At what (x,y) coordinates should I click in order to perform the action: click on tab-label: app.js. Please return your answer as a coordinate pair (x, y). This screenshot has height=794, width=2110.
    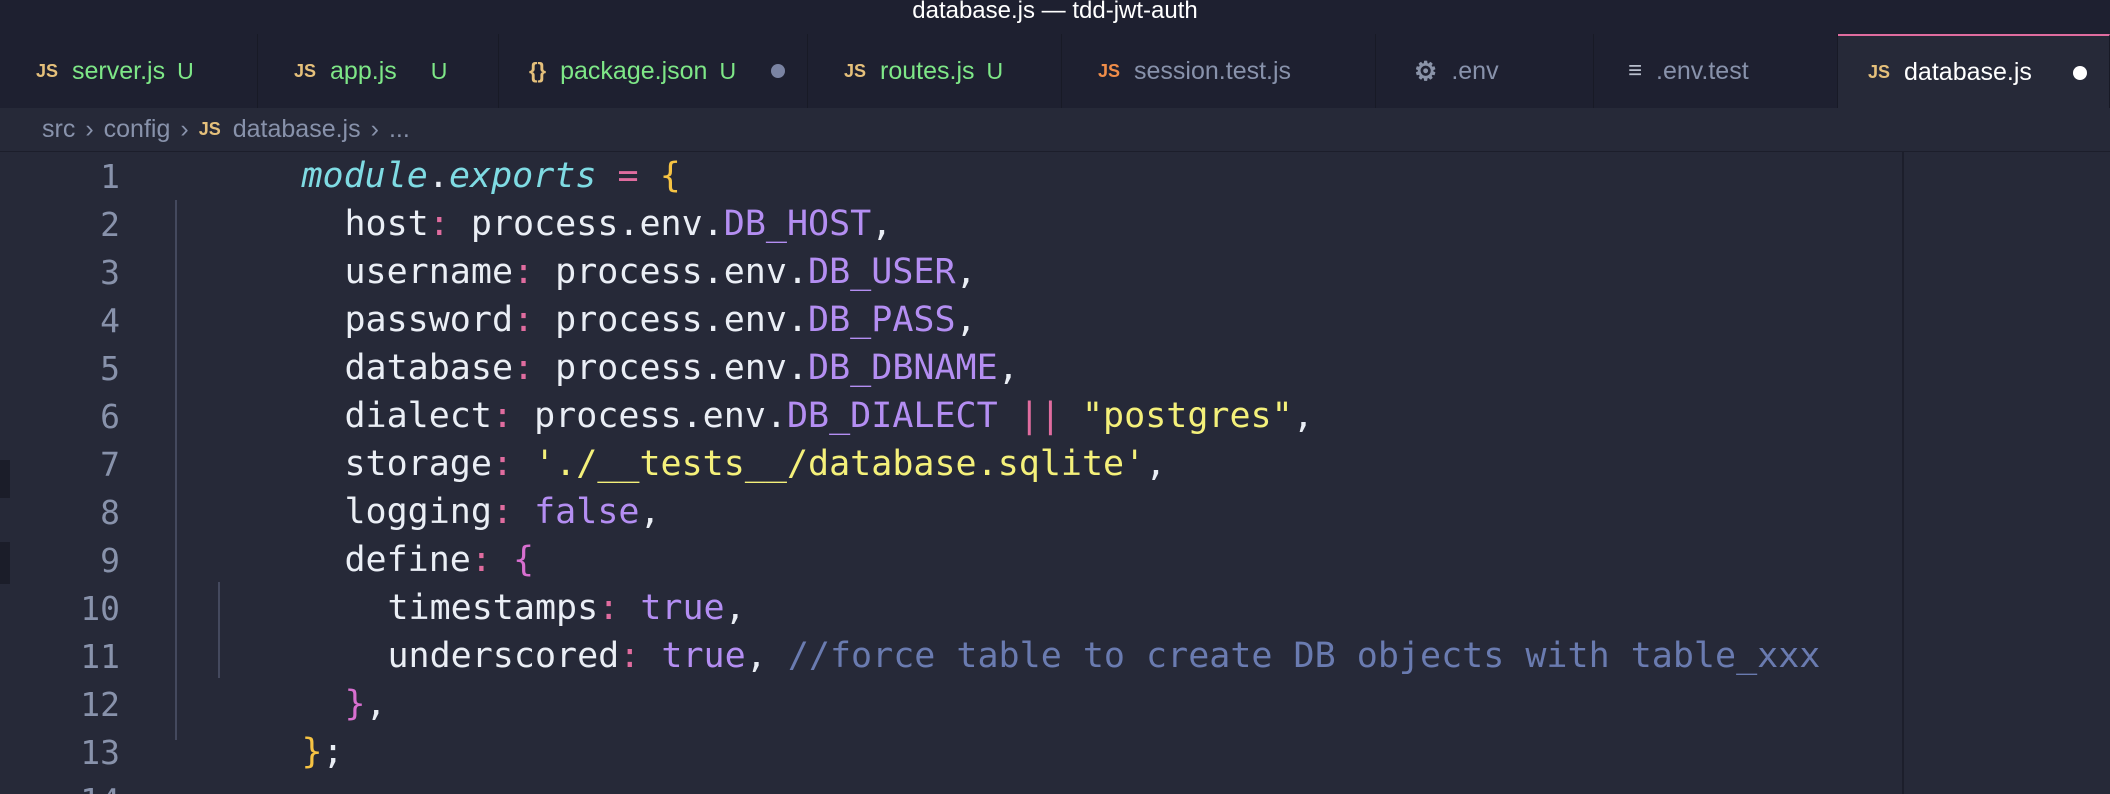
    Looking at the image, I should click on (363, 70).